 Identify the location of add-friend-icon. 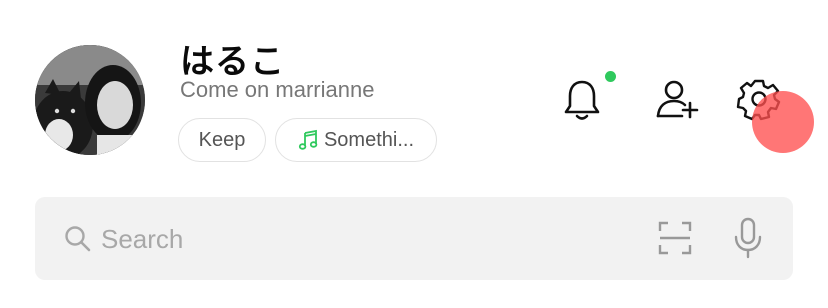
(677, 99).